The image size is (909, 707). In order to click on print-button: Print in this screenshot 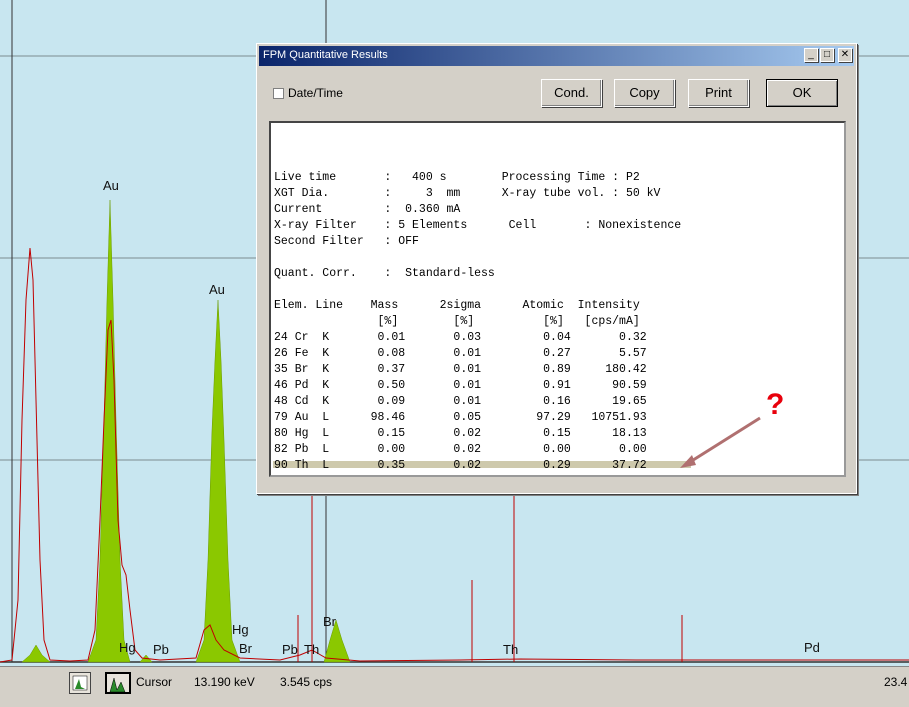, I will do `click(718, 93)`.